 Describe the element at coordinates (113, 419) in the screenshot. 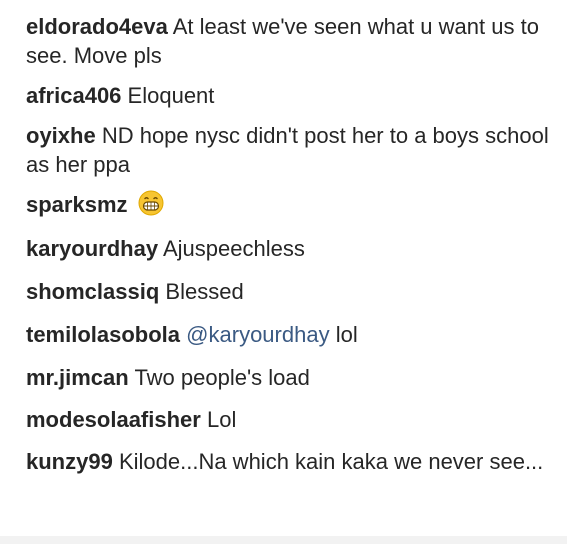

I see `comment-username: modesolaafisher` at that location.